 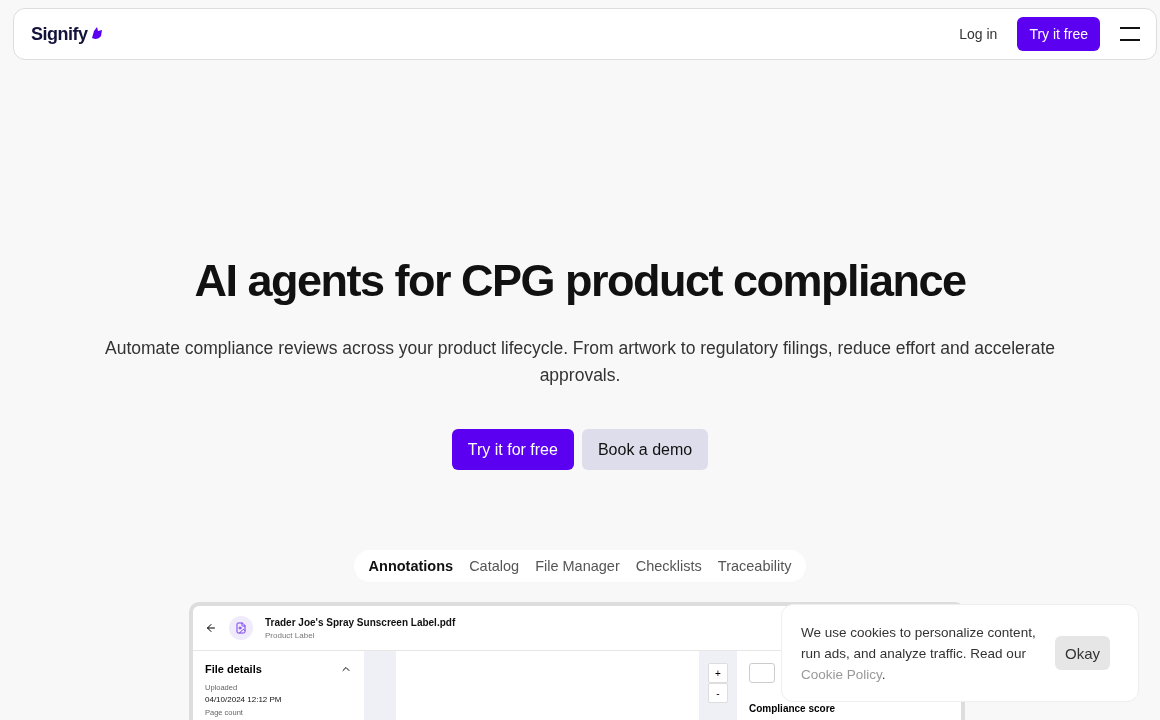 I want to click on book-demo-button: Book a demo, so click(x=645, y=449).